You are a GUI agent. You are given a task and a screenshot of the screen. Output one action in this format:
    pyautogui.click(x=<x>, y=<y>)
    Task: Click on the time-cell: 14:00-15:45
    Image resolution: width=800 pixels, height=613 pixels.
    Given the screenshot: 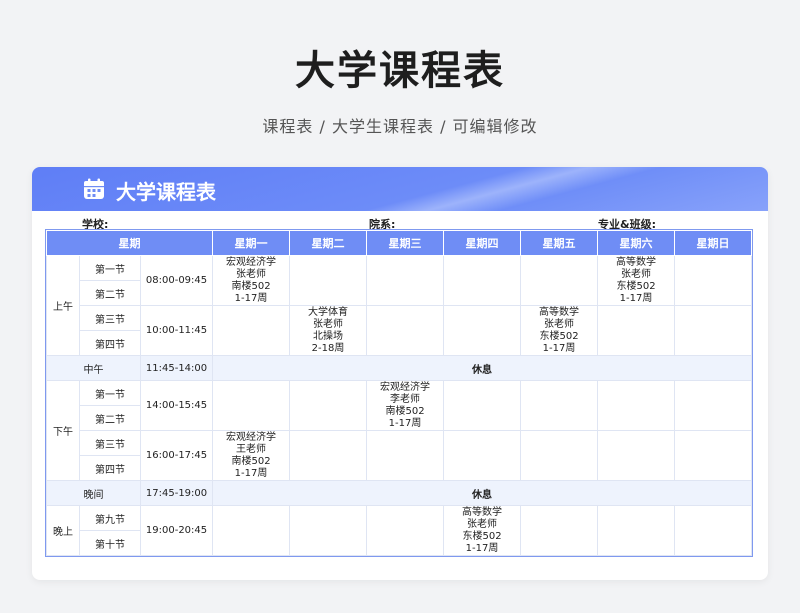 What is the action you would take?
    pyautogui.click(x=176, y=405)
    